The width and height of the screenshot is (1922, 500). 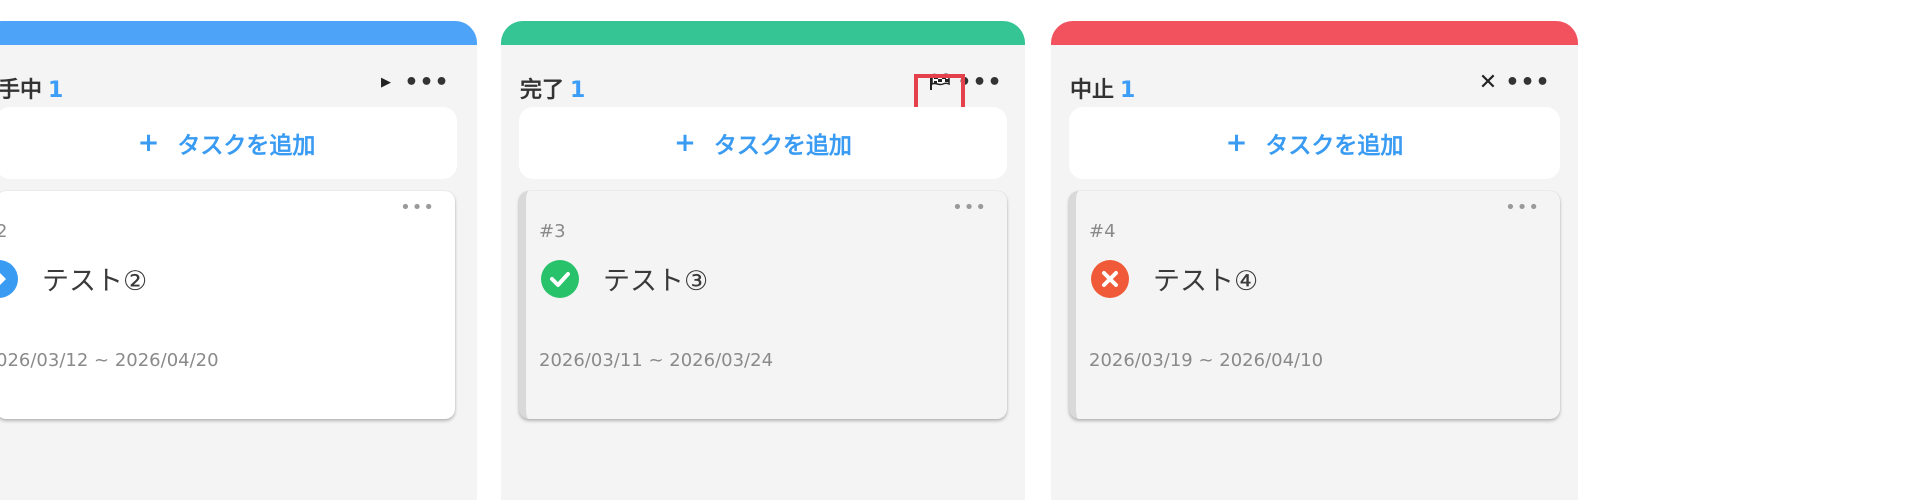 What do you see at coordinates (1206, 281) in the screenshot?
I see `task-title: テスト④` at bounding box center [1206, 281].